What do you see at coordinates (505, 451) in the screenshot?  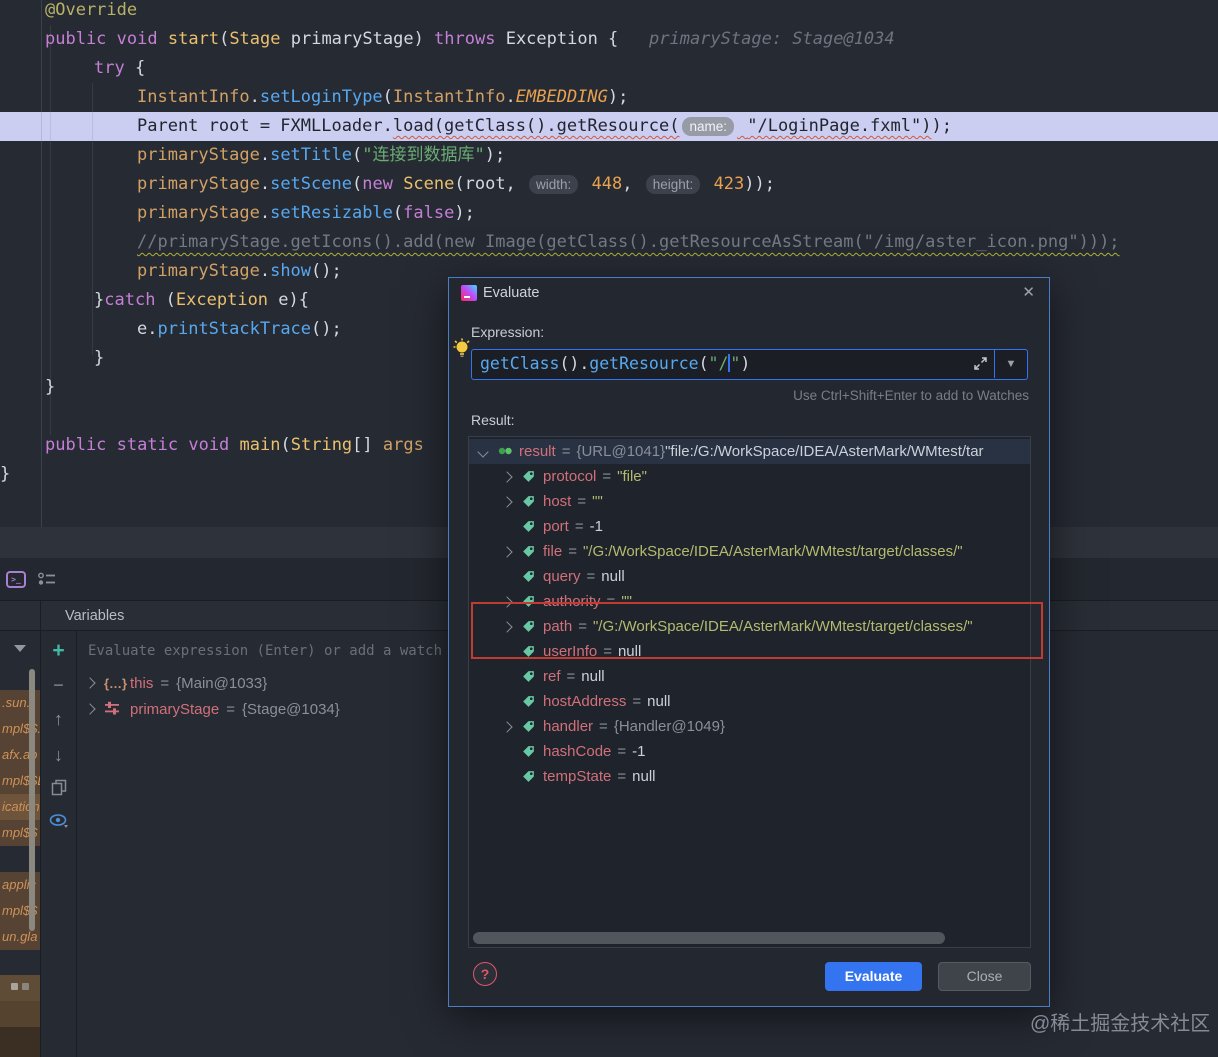 I see `result-dots-icon` at bounding box center [505, 451].